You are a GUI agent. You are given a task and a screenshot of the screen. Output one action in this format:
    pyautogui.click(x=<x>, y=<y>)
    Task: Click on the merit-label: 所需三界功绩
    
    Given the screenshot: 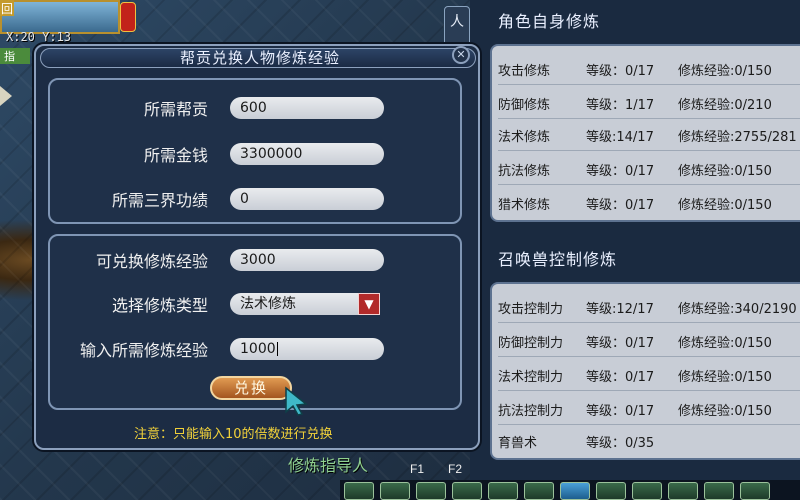 What is the action you would take?
    pyautogui.click(x=159, y=200)
    